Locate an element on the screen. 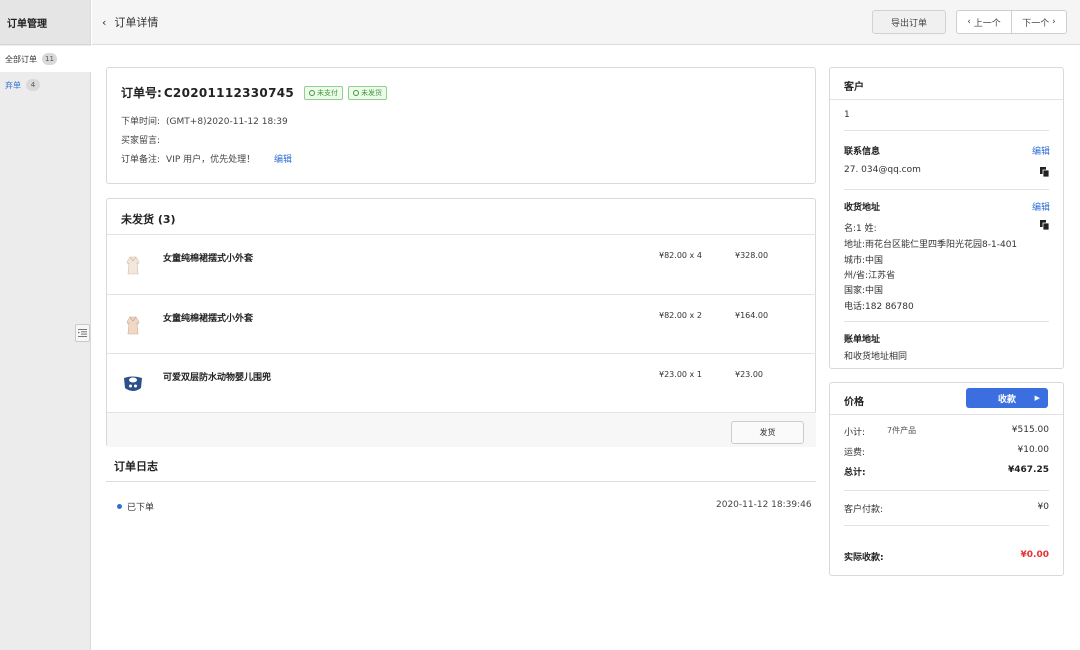  address-line: 地址:雨花台区能仁里四季阳光花园8-1-401 is located at coordinates (931, 245).